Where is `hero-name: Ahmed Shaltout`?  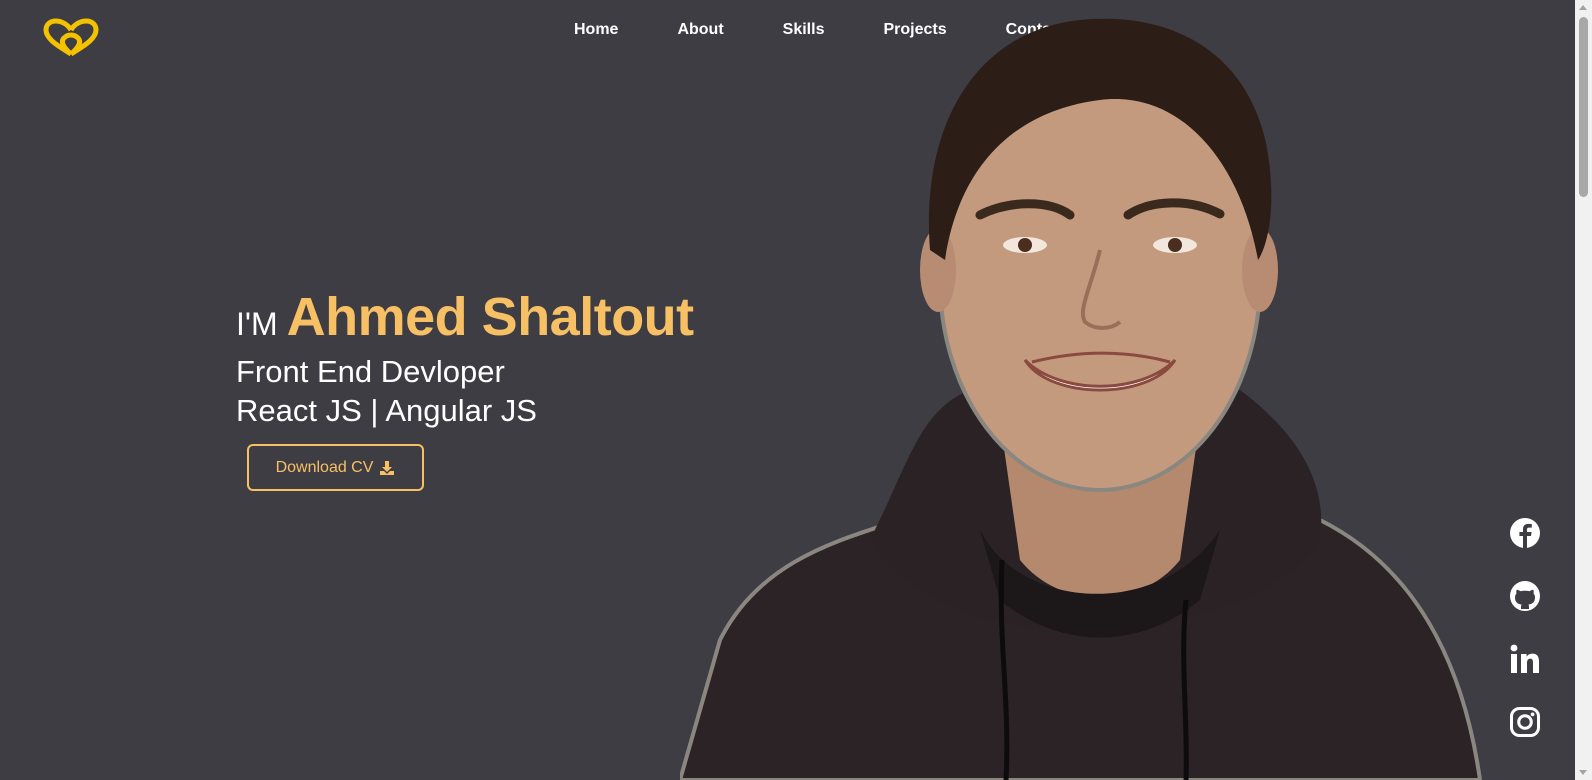 hero-name: Ahmed Shaltout is located at coordinates (490, 317).